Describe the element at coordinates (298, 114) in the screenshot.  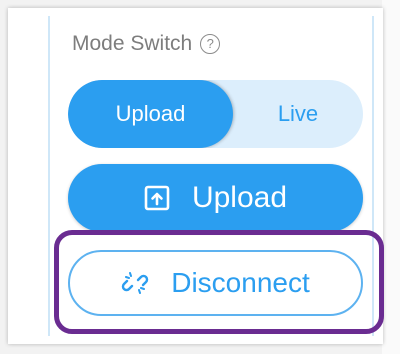
I see `mode-option-live: Live` at that location.